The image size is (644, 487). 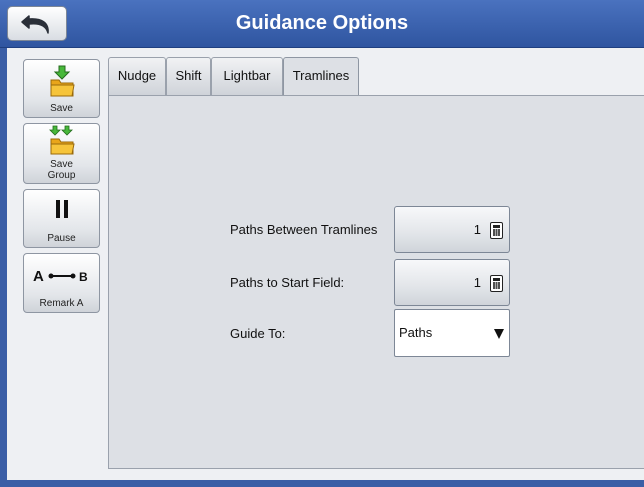 I want to click on tab-lightbar: Lightbar, so click(x=247, y=76).